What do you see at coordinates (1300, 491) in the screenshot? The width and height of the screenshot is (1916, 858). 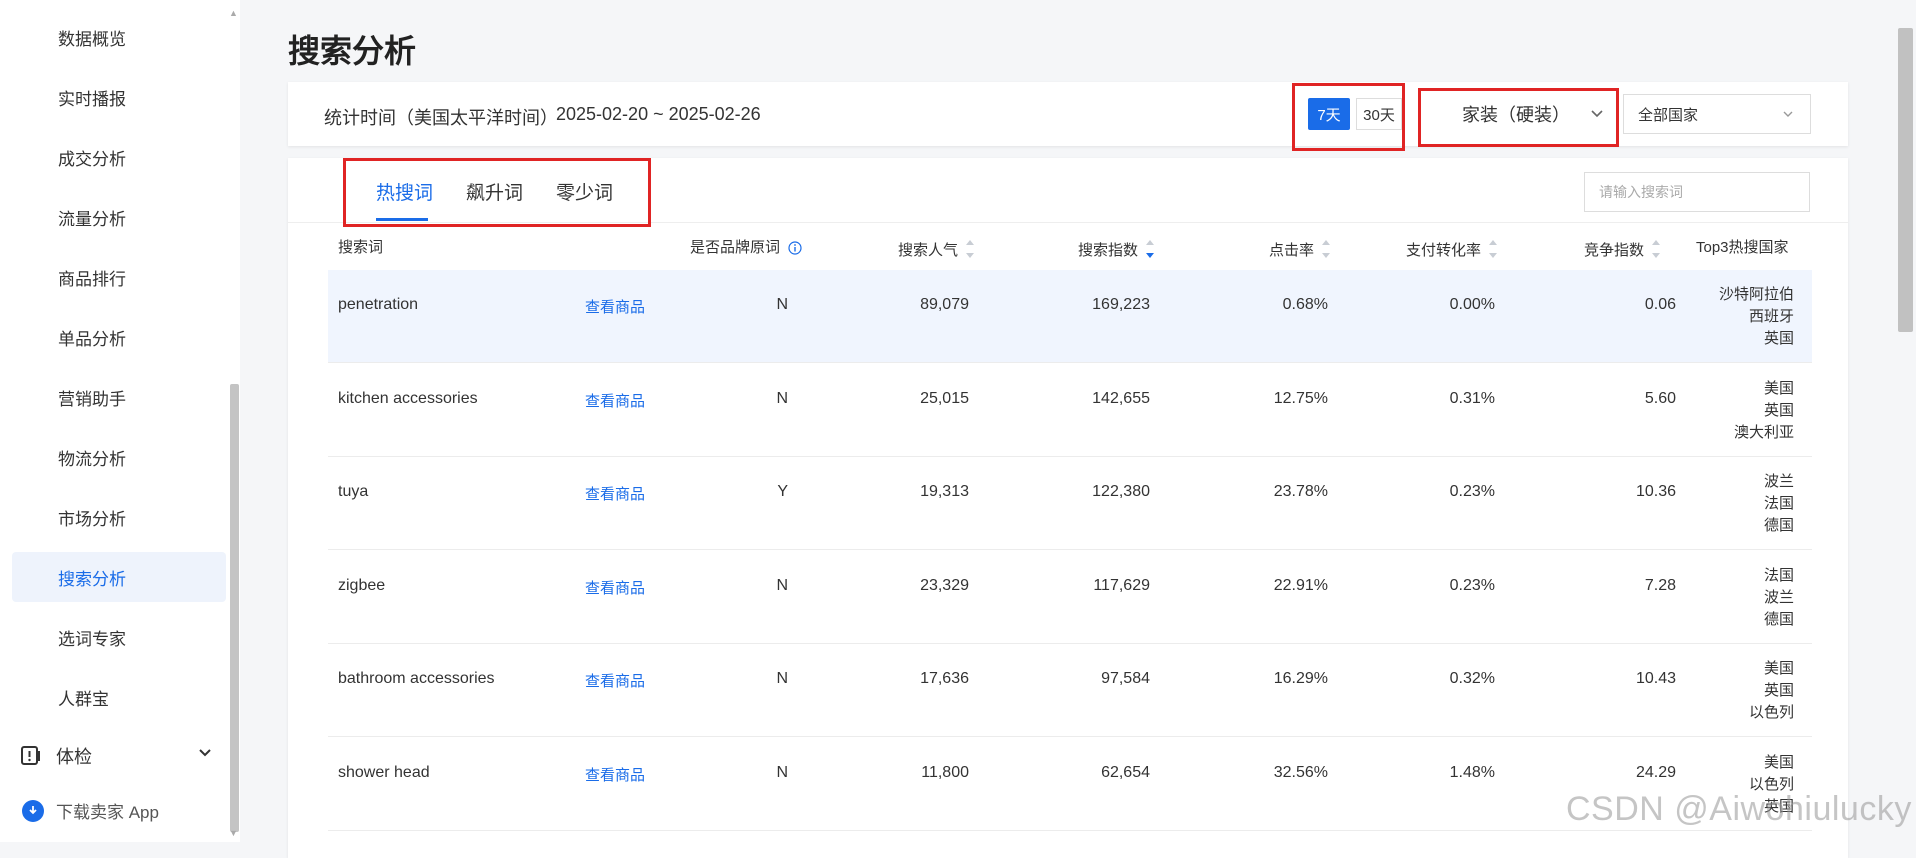 I see `ctr-cell: 23.78%` at bounding box center [1300, 491].